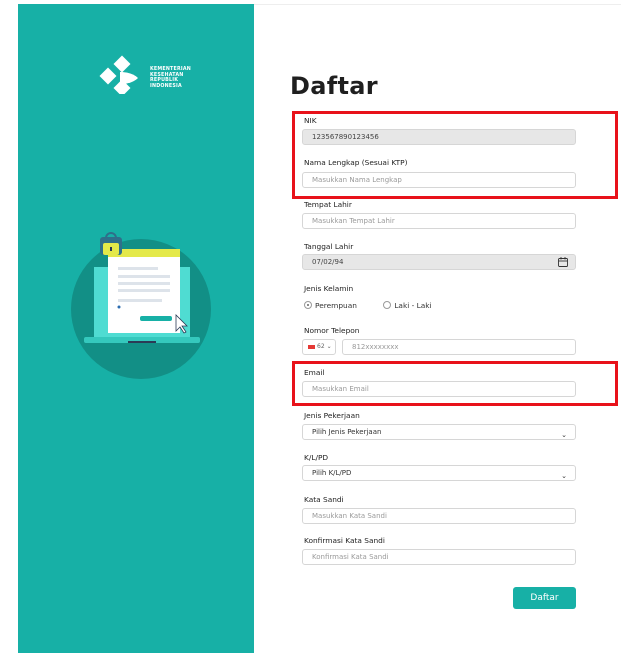  Describe the element at coordinates (118, 74) in the screenshot. I see `kemenkes-logo-icon` at that location.